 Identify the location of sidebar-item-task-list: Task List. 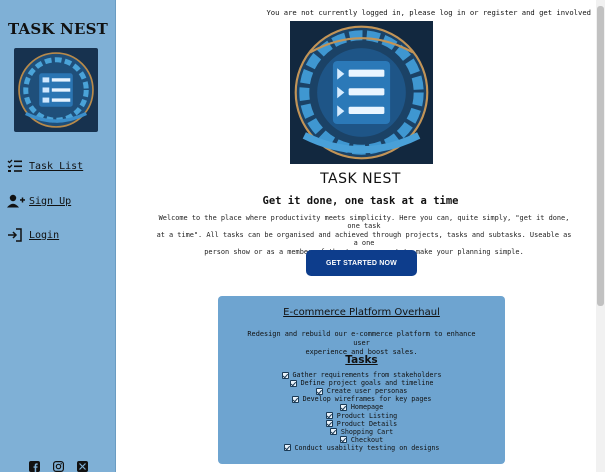
(45, 166).